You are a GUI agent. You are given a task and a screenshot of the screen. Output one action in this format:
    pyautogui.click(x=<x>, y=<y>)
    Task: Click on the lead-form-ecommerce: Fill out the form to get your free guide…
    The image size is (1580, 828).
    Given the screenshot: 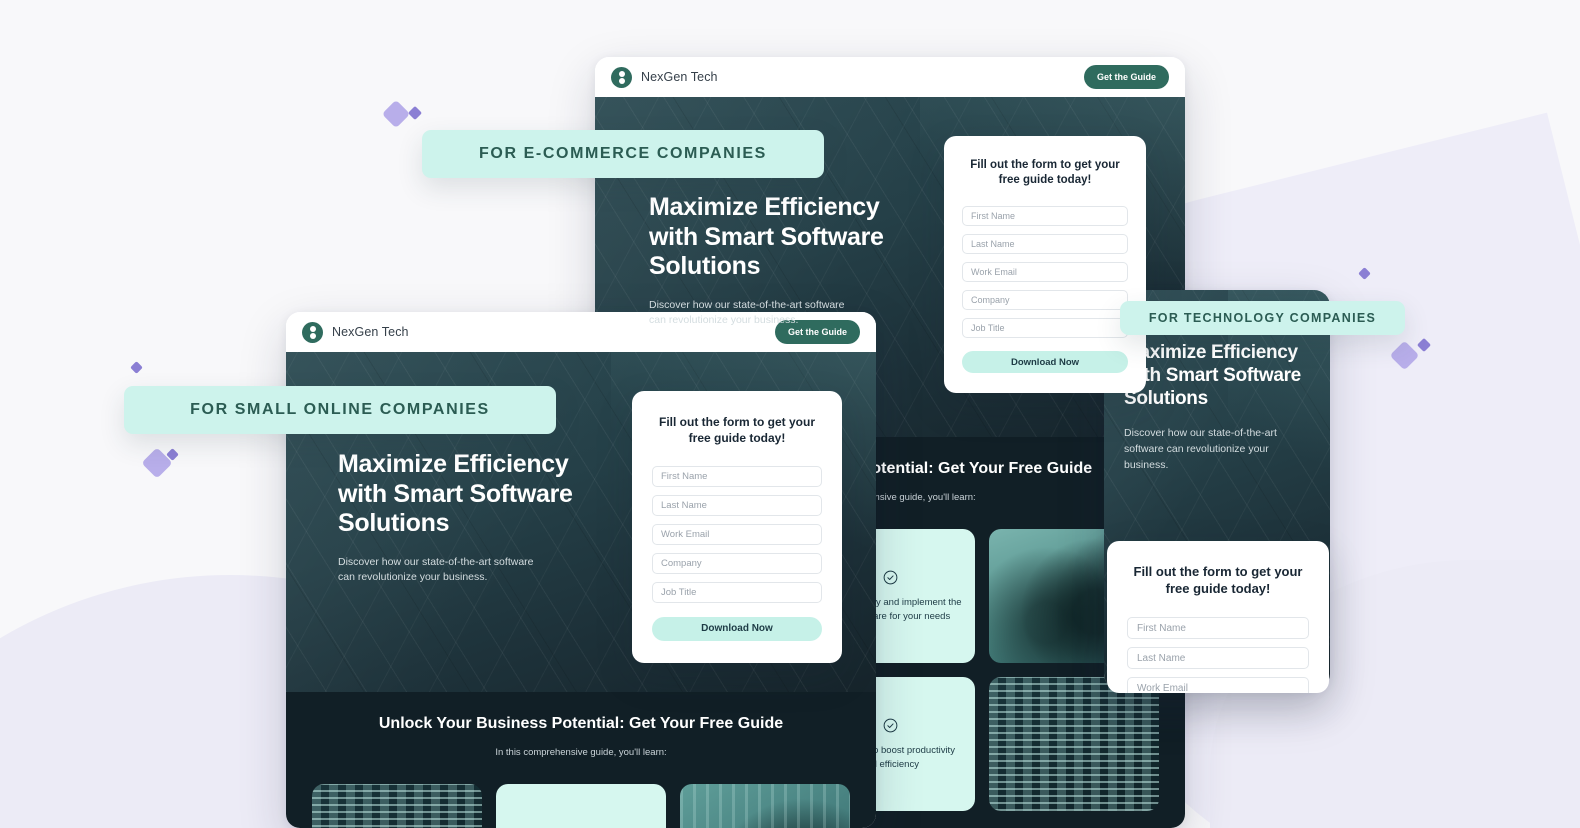 What is the action you would take?
    pyautogui.click(x=1045, y=265)
    